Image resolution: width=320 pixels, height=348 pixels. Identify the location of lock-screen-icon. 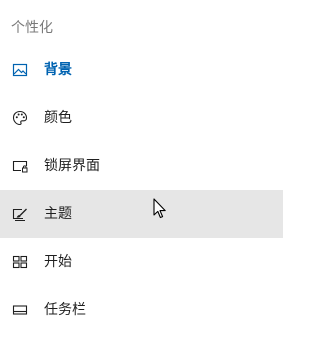
(20, 166).